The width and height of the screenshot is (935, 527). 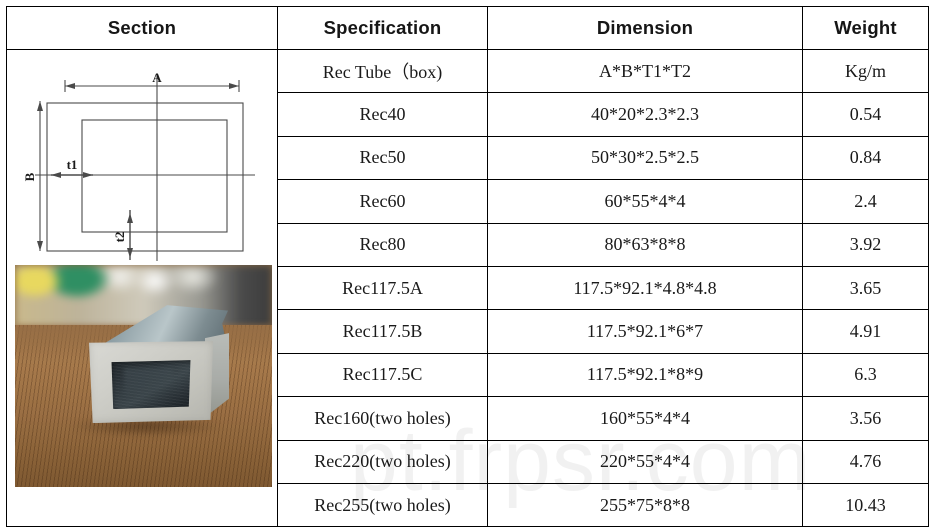 What do you see at coordinates (382, 375) in the screenshot?
I see `cell-specification: Rec117.5C` at bounding box center [382, 375].